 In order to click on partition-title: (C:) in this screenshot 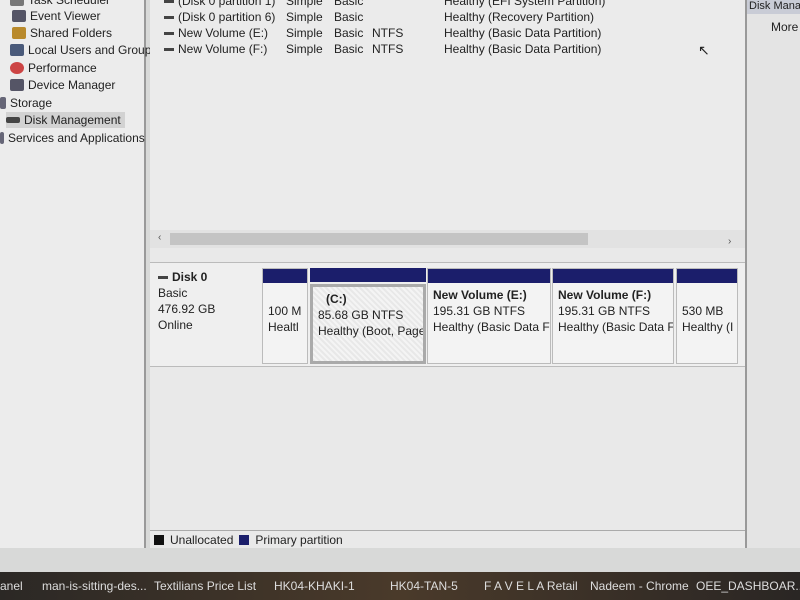, I will do `click(336, 299)`.